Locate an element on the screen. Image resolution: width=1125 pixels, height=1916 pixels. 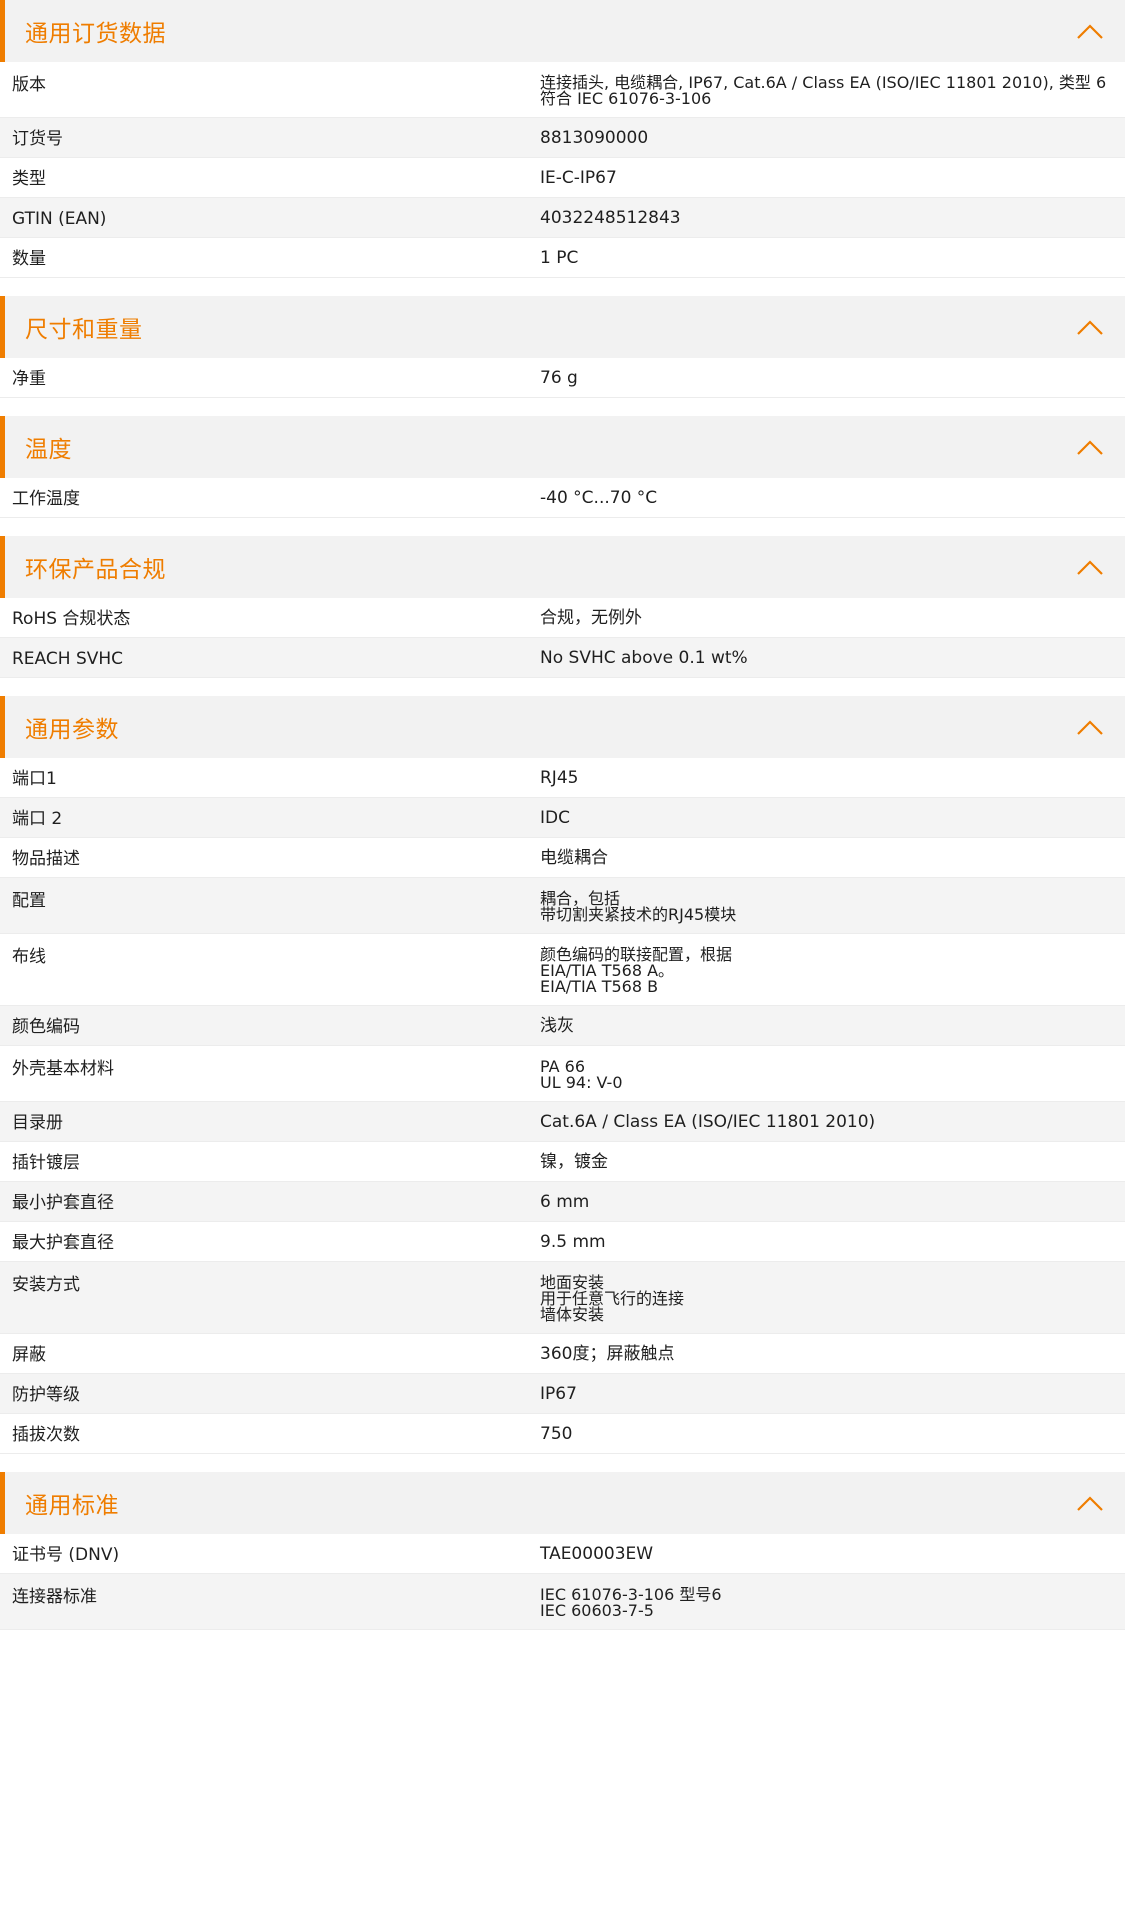
spec-value: TAE00003EW is located at coordinates (597, 1554).